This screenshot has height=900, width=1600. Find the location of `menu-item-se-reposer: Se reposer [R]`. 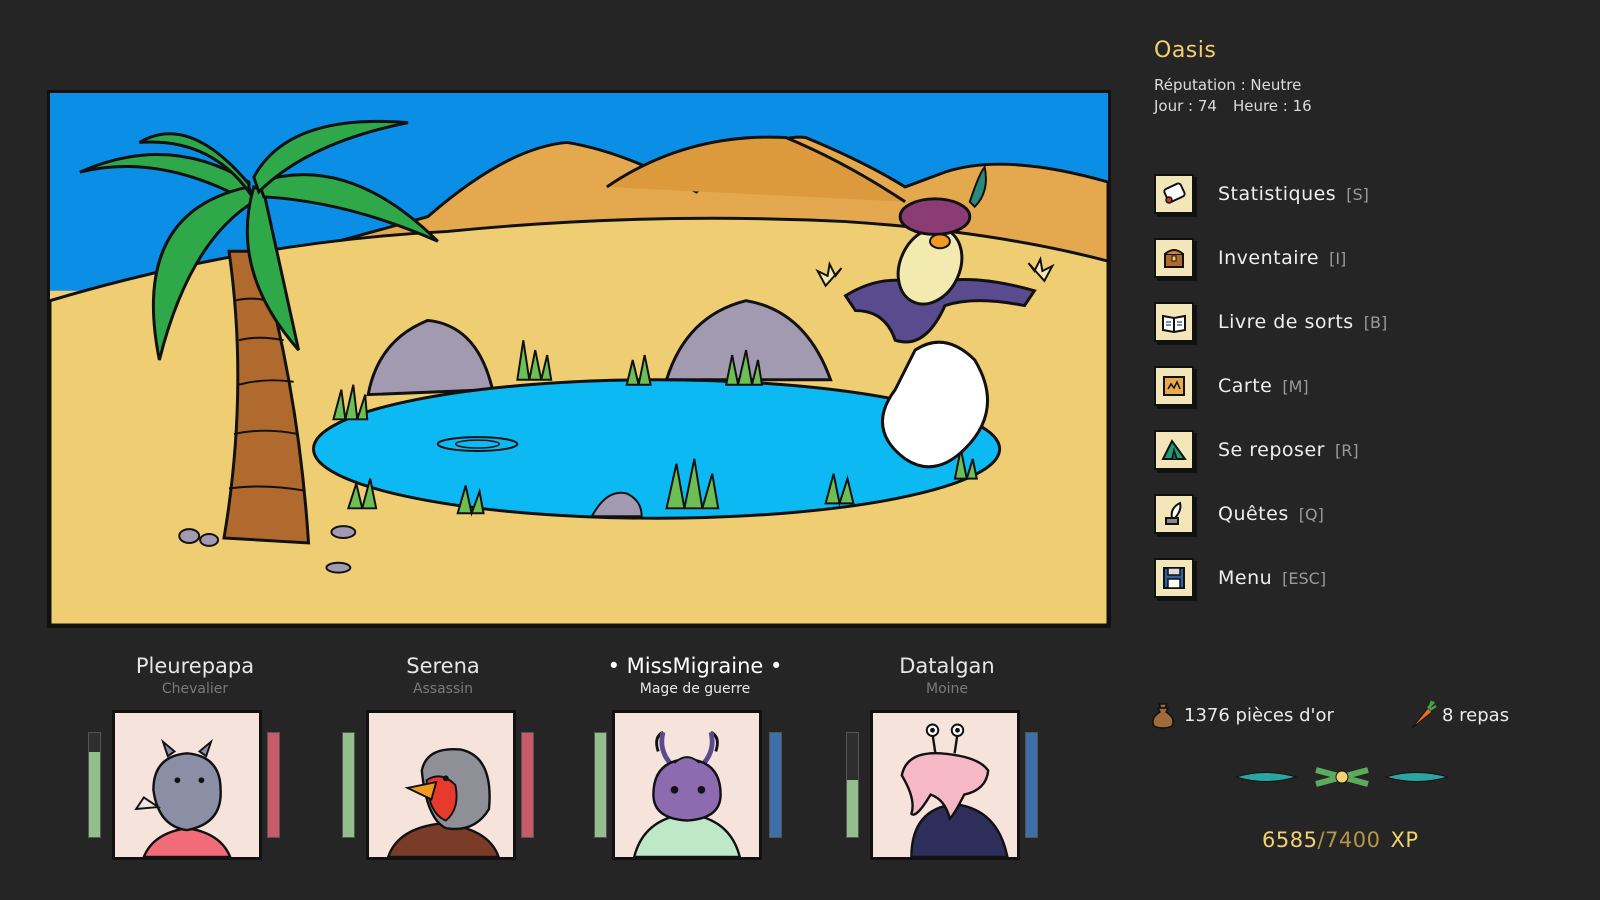

menu-item-se-reposer: Se reposer [R] is located at coordinates (1270, 450).